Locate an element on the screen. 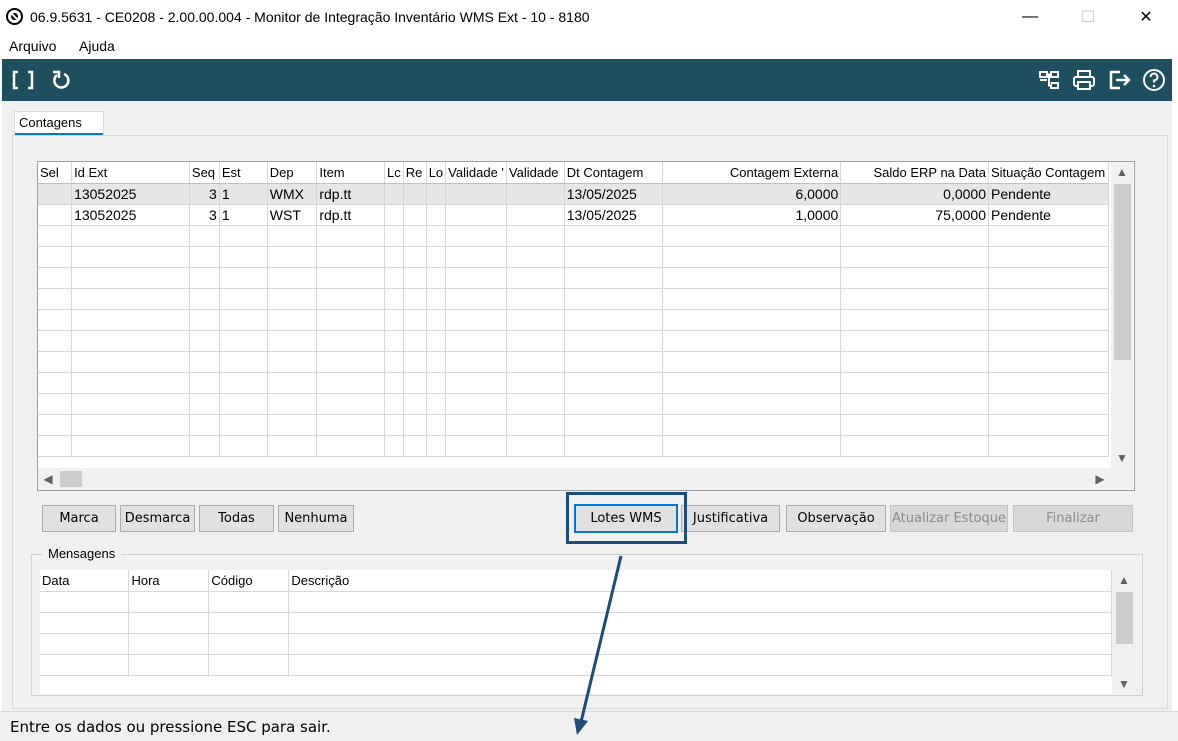  col-header-dt-contagem: Dt Contagem is located at coordinates (614, 173).